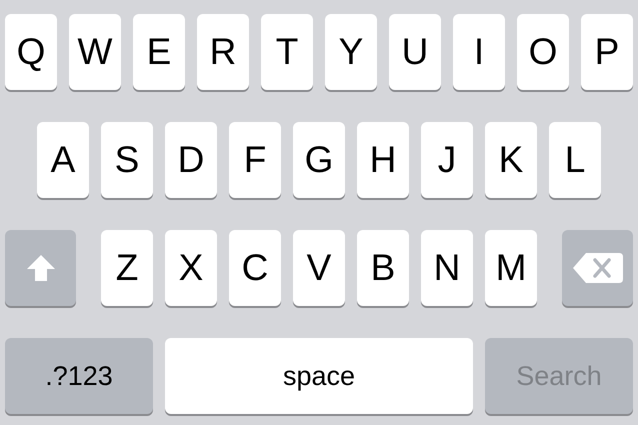 The height and width of the screenshot is (425, 638). What do you see at coordinates (287, 52) in the screenshot?
I see `letter-key: T` at bounding box center [287, 52].